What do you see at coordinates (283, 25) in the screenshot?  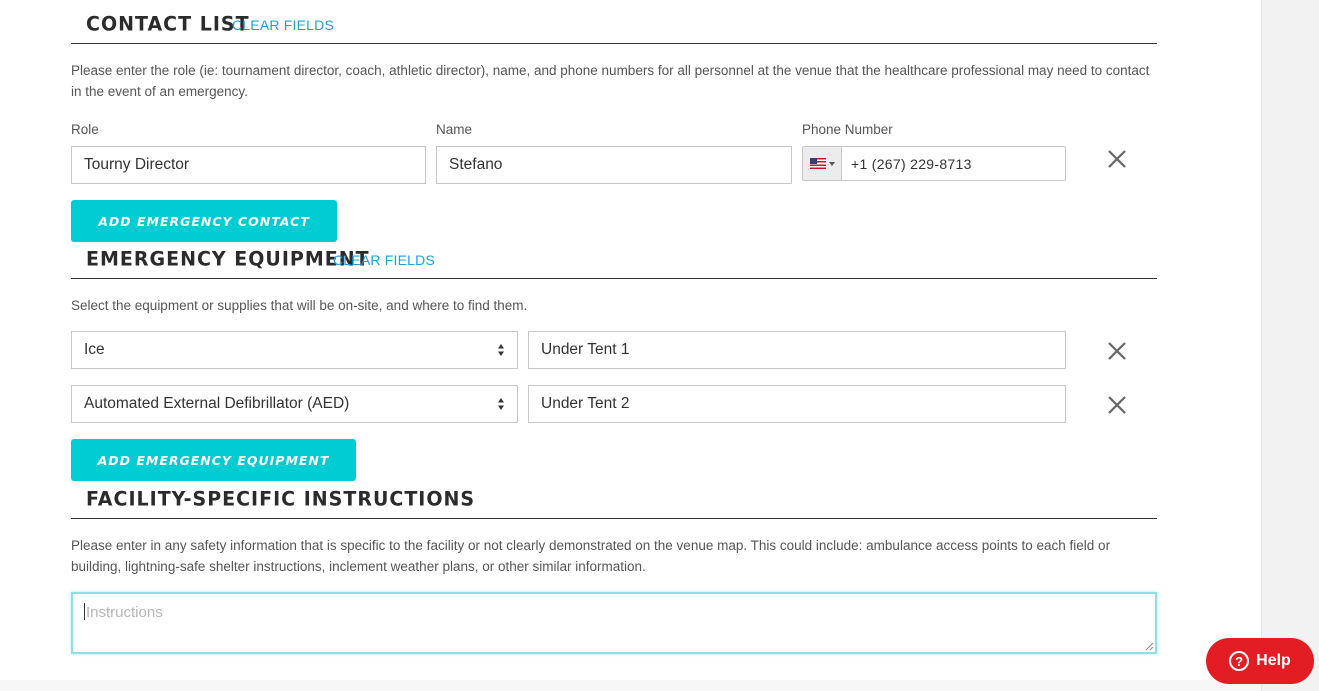 I see `contact-clear-fields-link: CLEAR FIELDS` at bounding box center [283, 25].